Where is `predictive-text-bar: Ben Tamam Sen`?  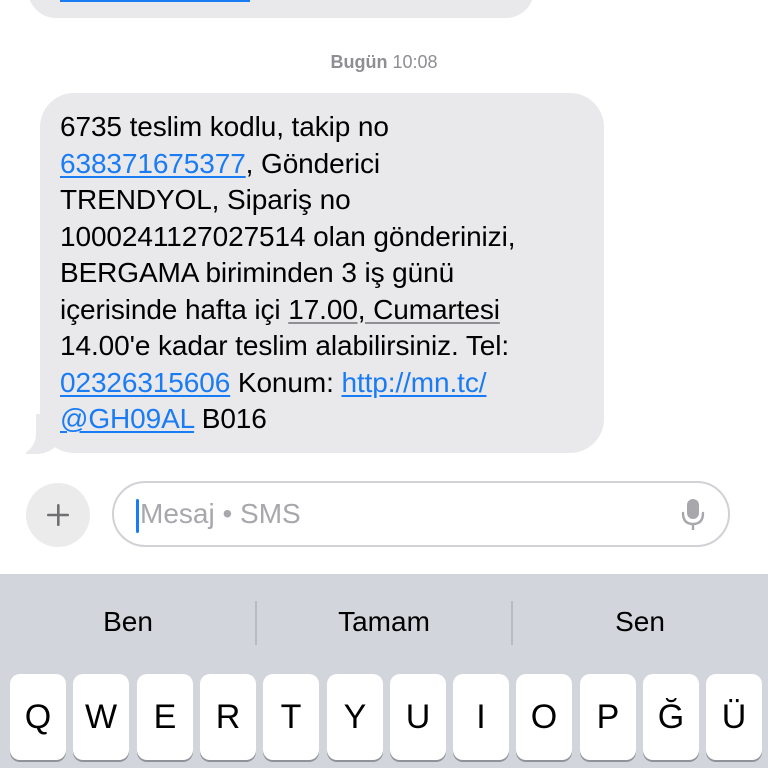 predictive-text-bar: Ben Tamam Sen is located at coordinates (384, 622).